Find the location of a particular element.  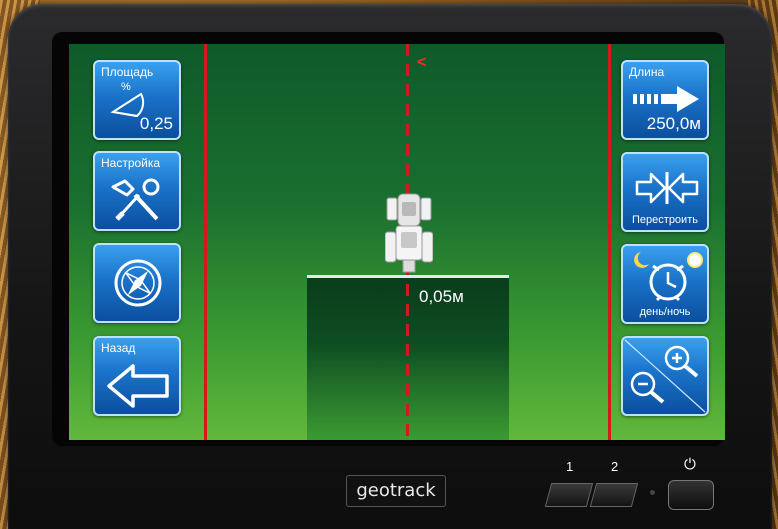

compass-button is located at coordinates (137, 283).